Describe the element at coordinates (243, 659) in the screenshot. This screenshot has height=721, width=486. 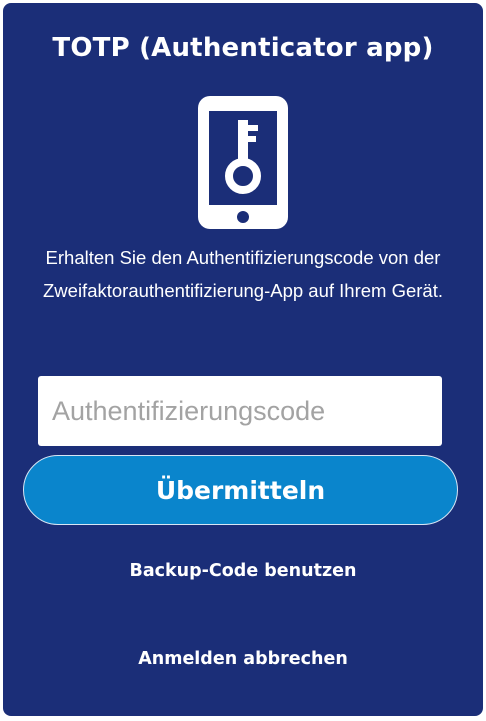
I see `cancel-login-link: Anmelden abbrechen` at that location.